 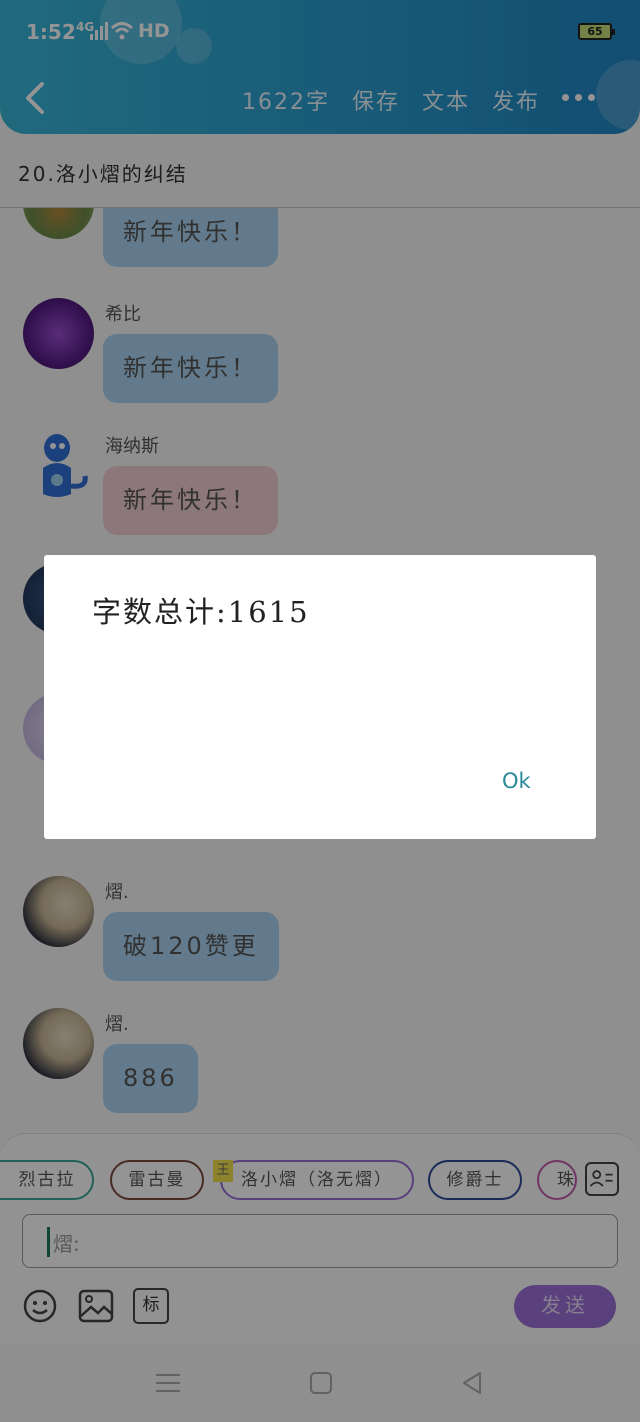 I want to click on dialog-message: 字数总计:1615, so click(x=201, y=612).